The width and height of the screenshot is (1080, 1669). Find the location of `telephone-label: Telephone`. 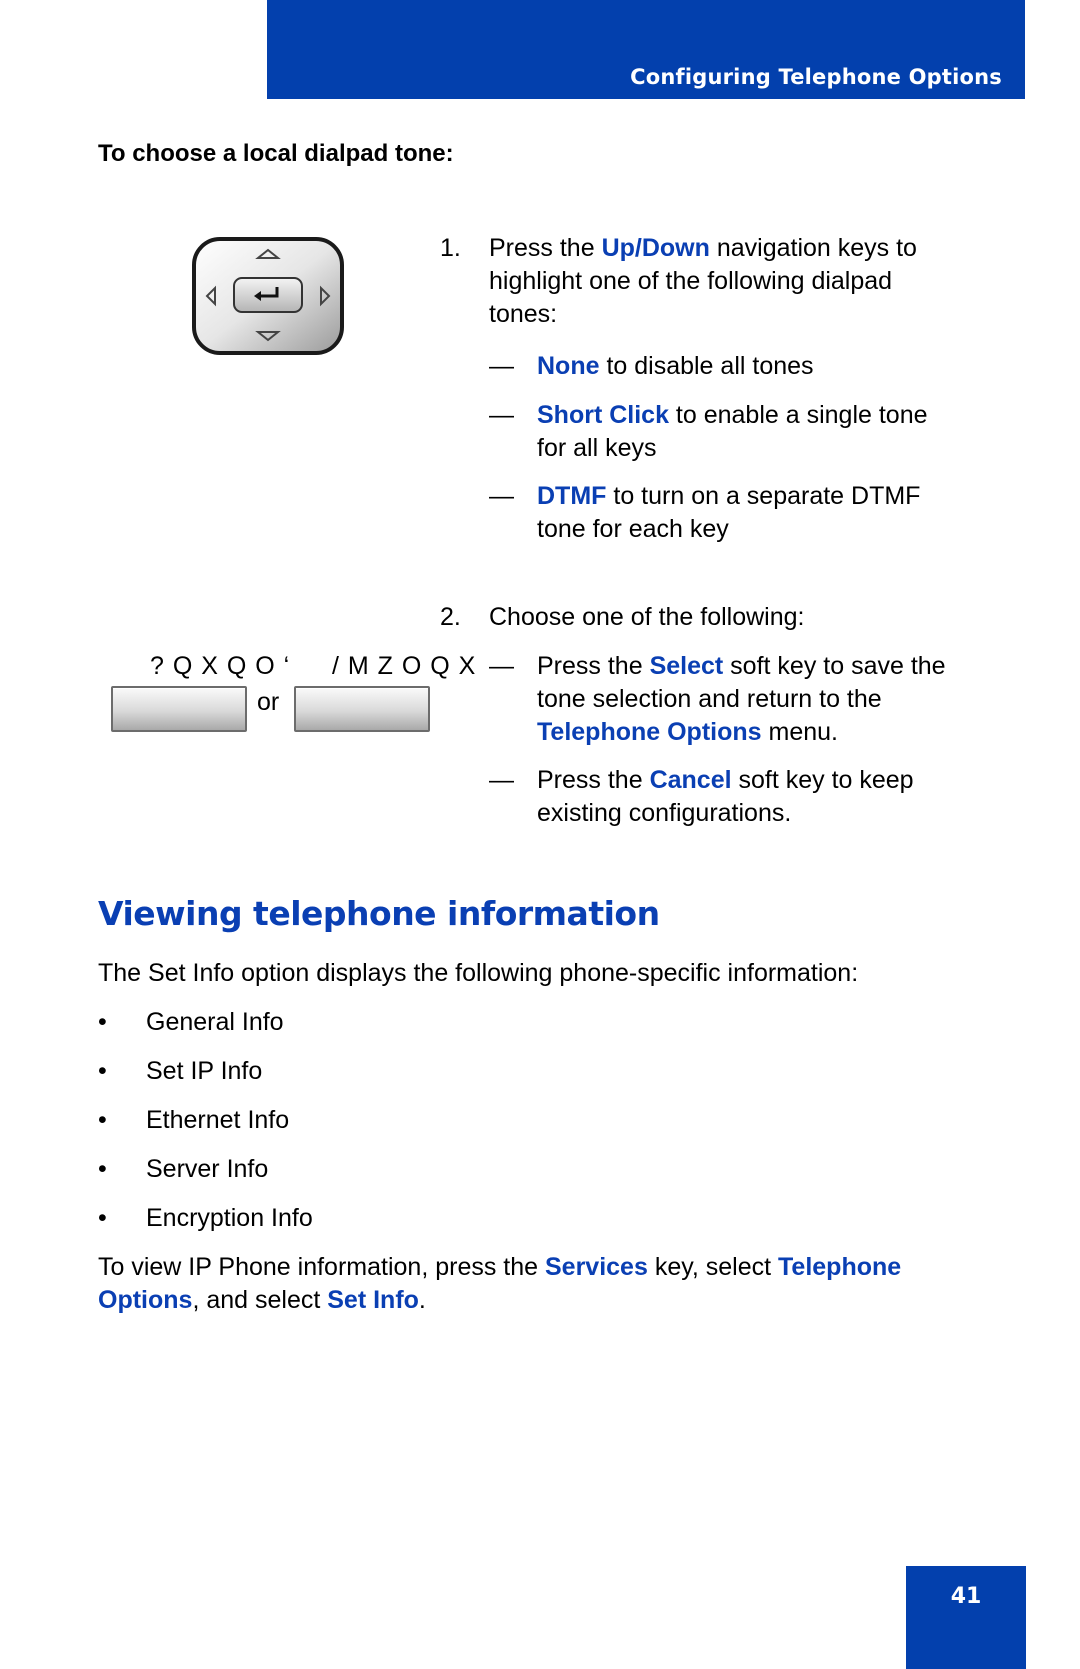

telephone-label: Telephone is located at coordinates (840, 1267).